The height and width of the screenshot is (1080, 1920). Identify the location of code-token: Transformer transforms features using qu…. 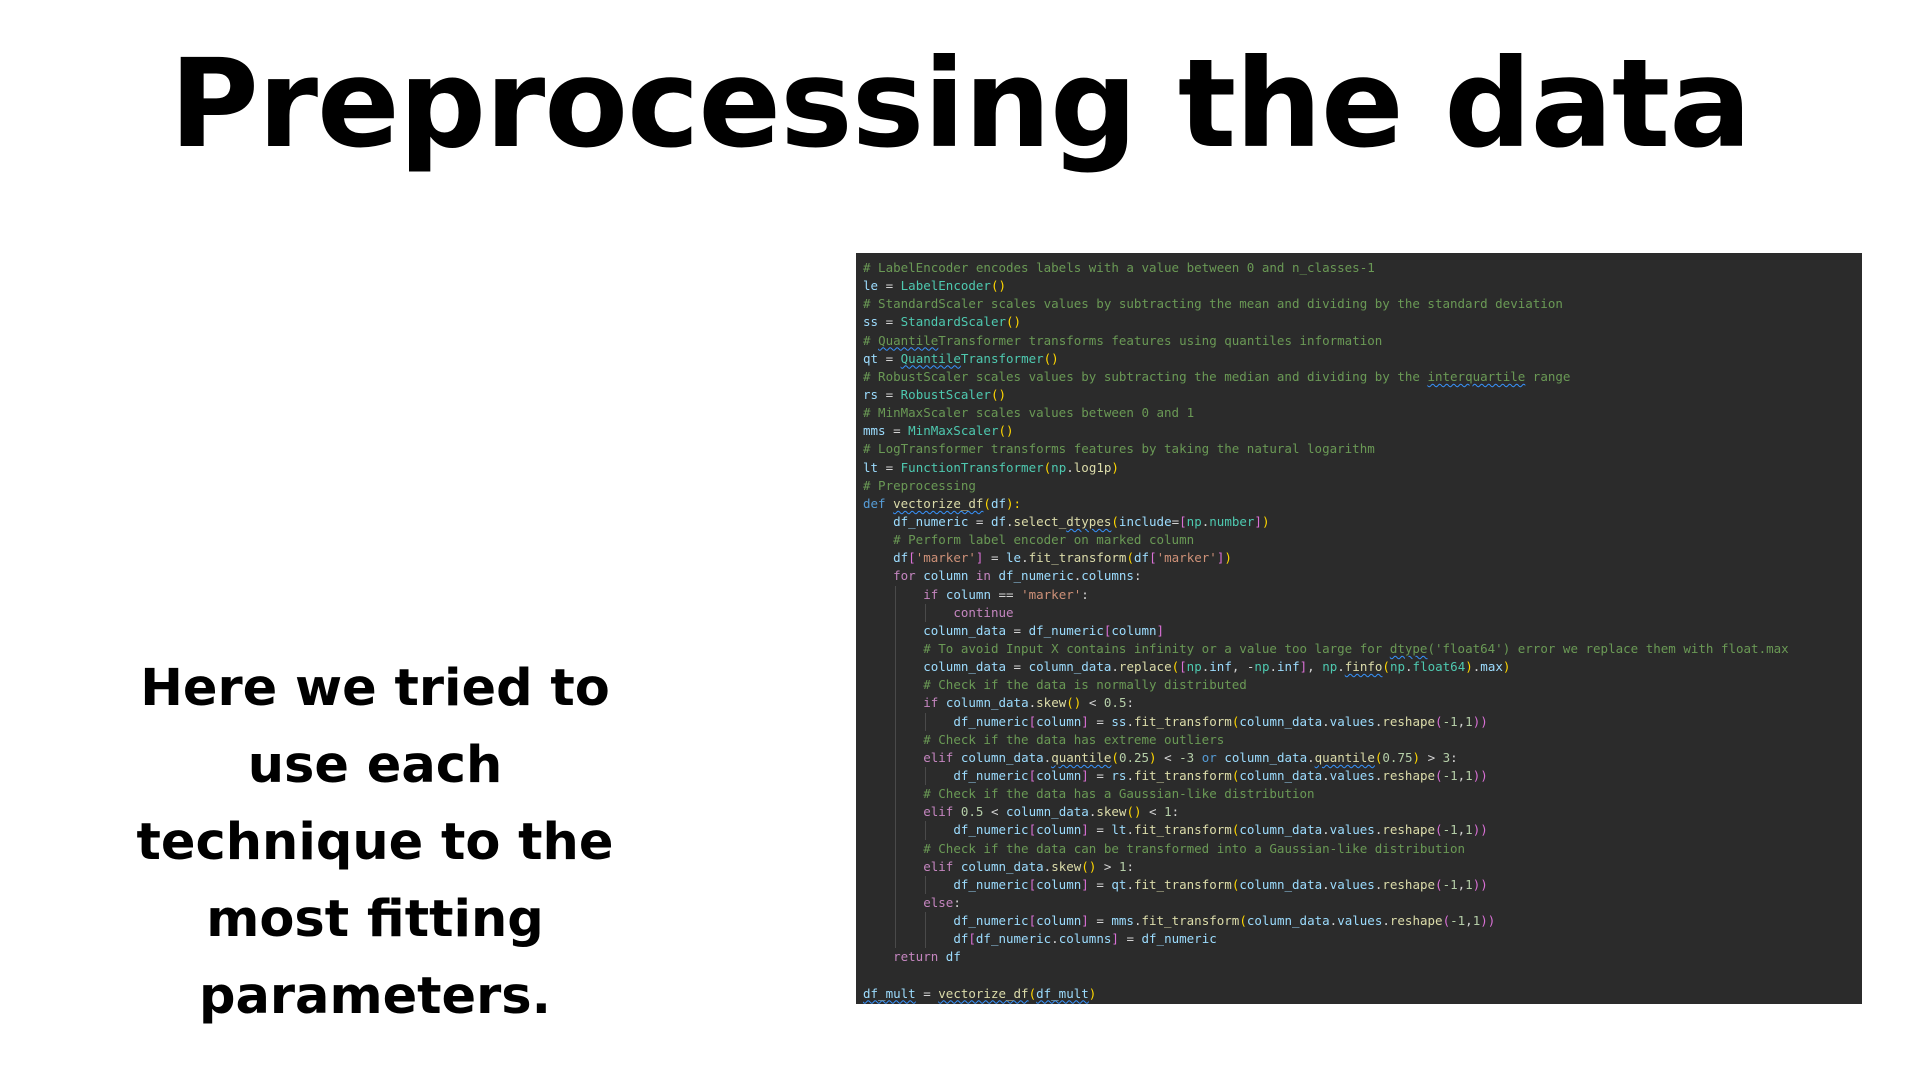
(1160, 340).